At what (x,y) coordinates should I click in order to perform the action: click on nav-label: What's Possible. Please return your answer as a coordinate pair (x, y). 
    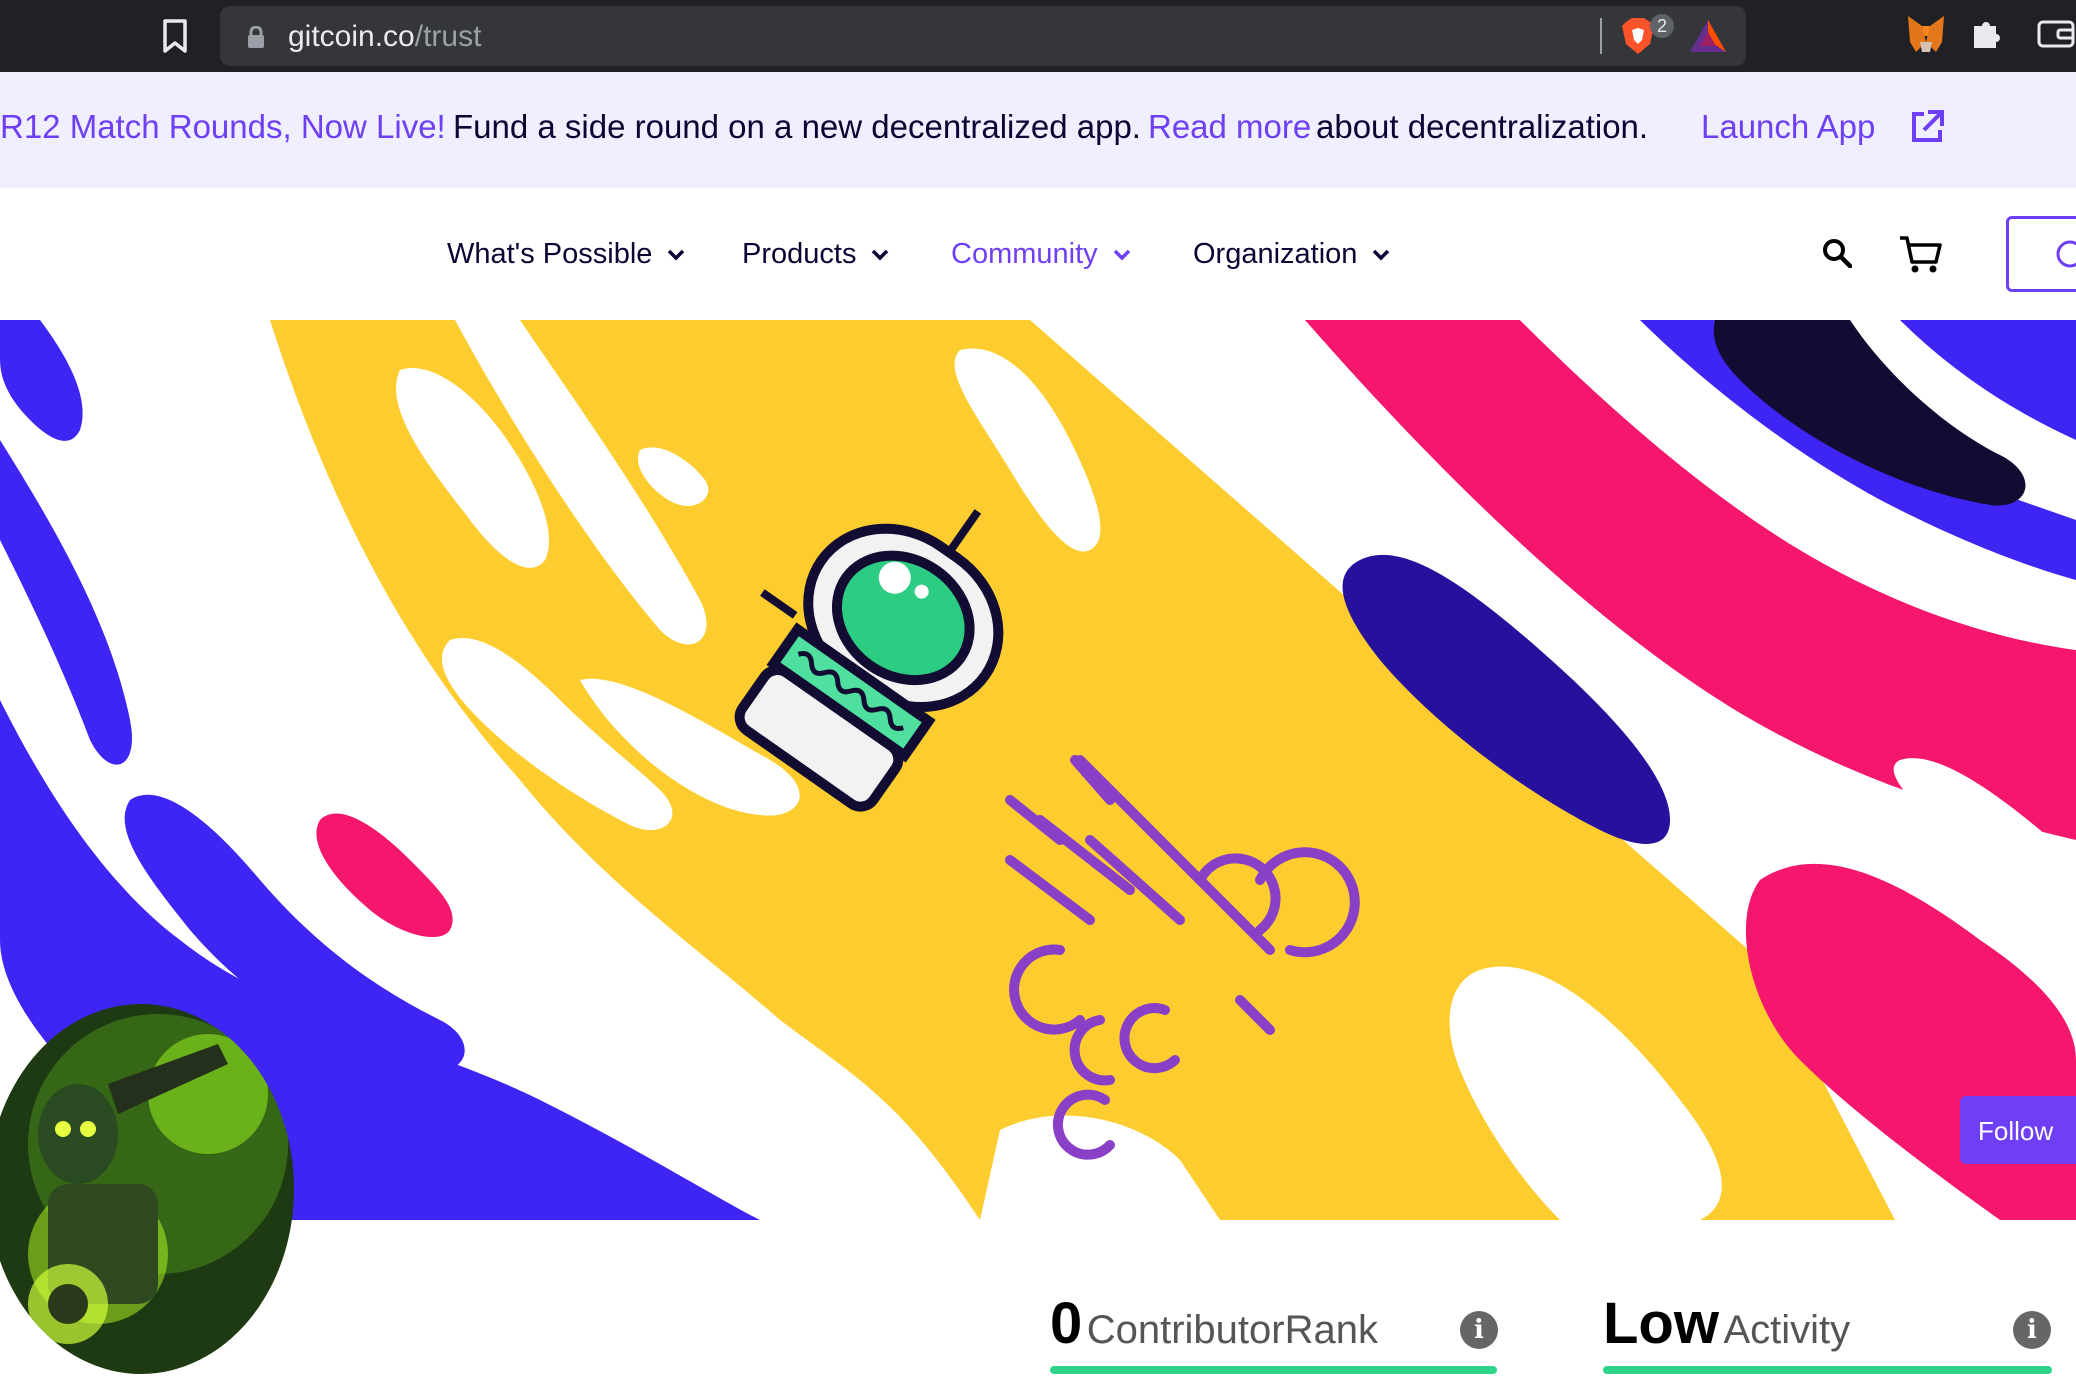
    Looking at the image, I should click on (550, 254).